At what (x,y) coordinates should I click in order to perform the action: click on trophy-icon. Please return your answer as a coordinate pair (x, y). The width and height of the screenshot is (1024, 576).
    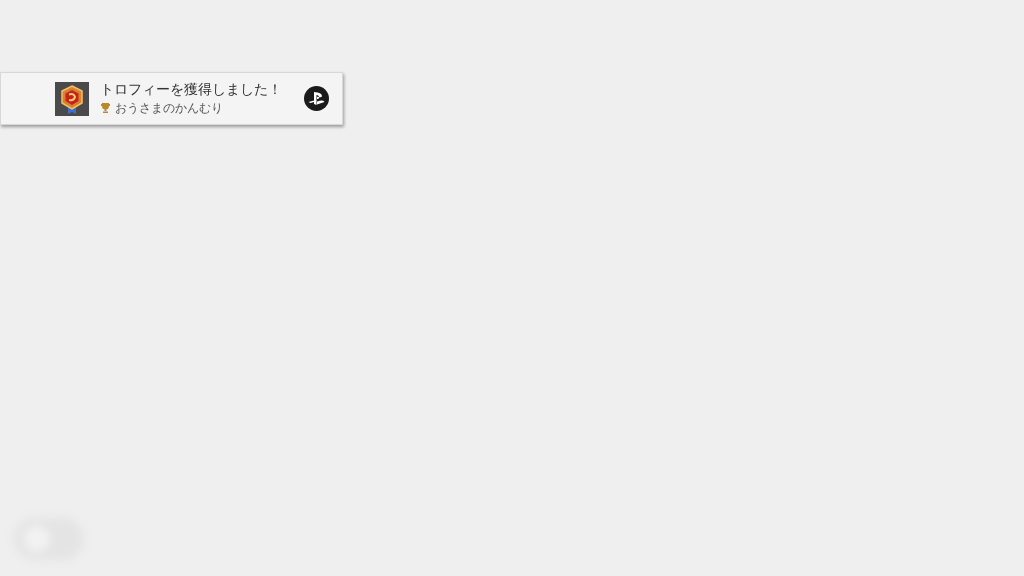
    Looking at the image, I should click on (105, 108).